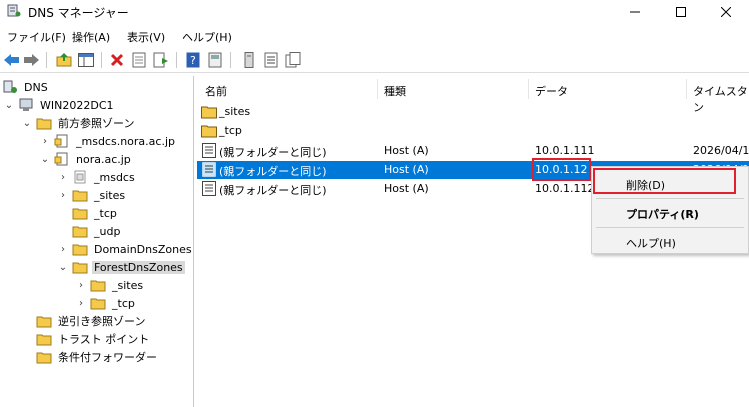 Image resolution: width=749 pixels, height=407 pixels. I want to click on export-list-button, so click(161, 60).